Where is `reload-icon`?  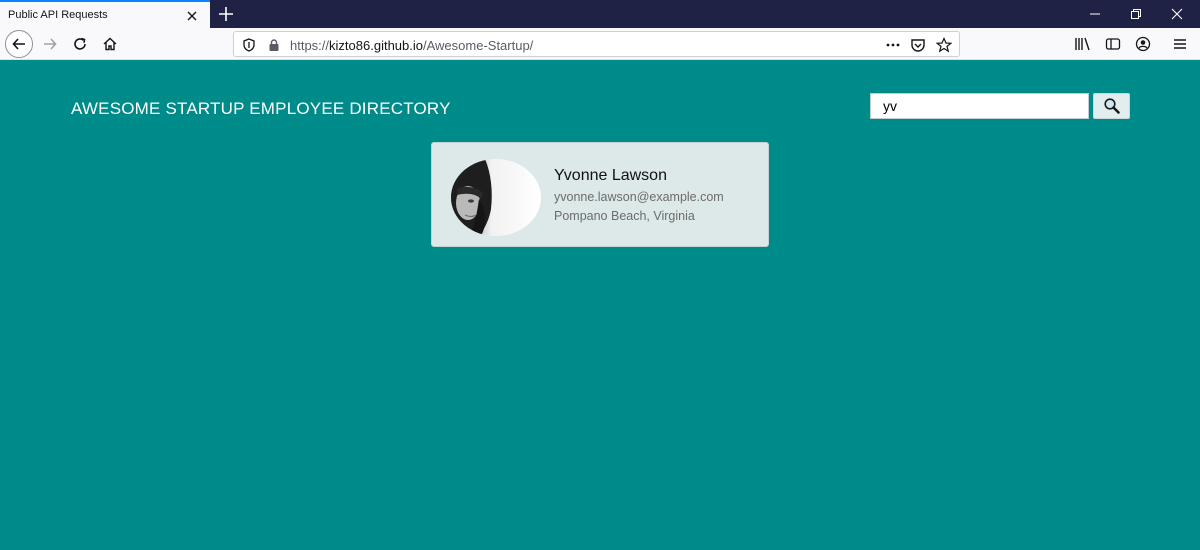
reload-icon is located at coordinates (80, 43).